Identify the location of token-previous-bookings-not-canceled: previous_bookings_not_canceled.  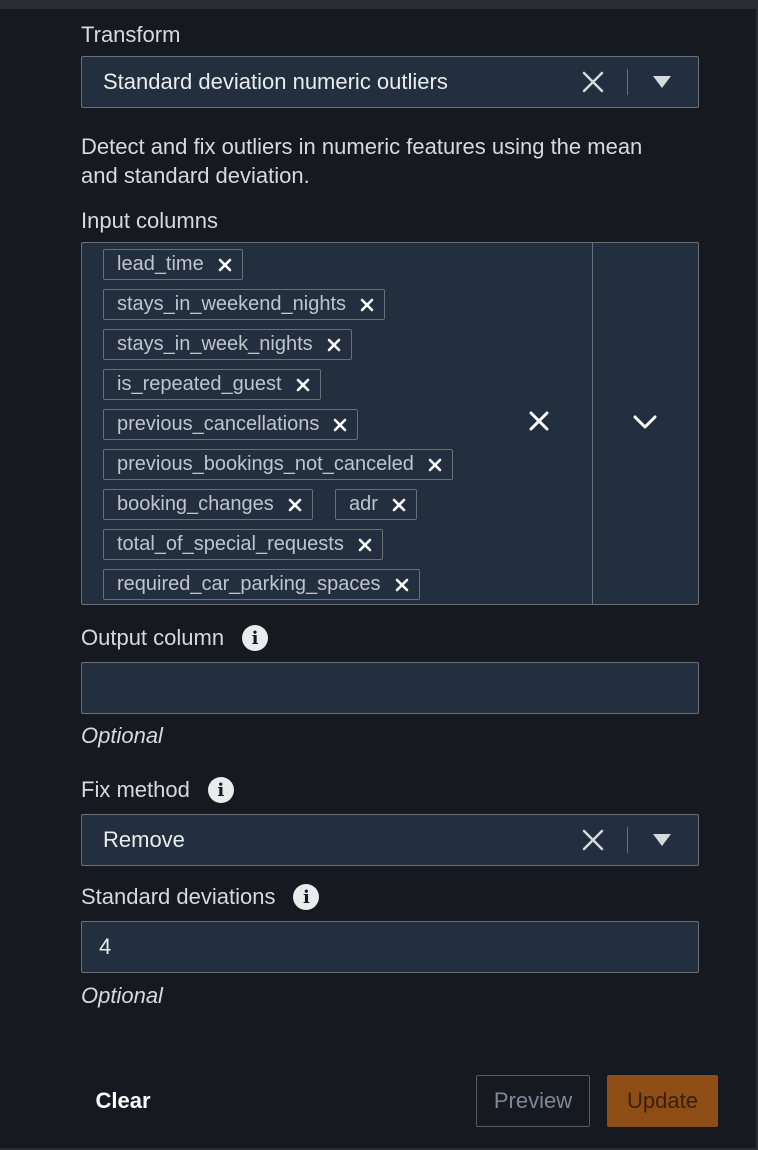
(278, 464).